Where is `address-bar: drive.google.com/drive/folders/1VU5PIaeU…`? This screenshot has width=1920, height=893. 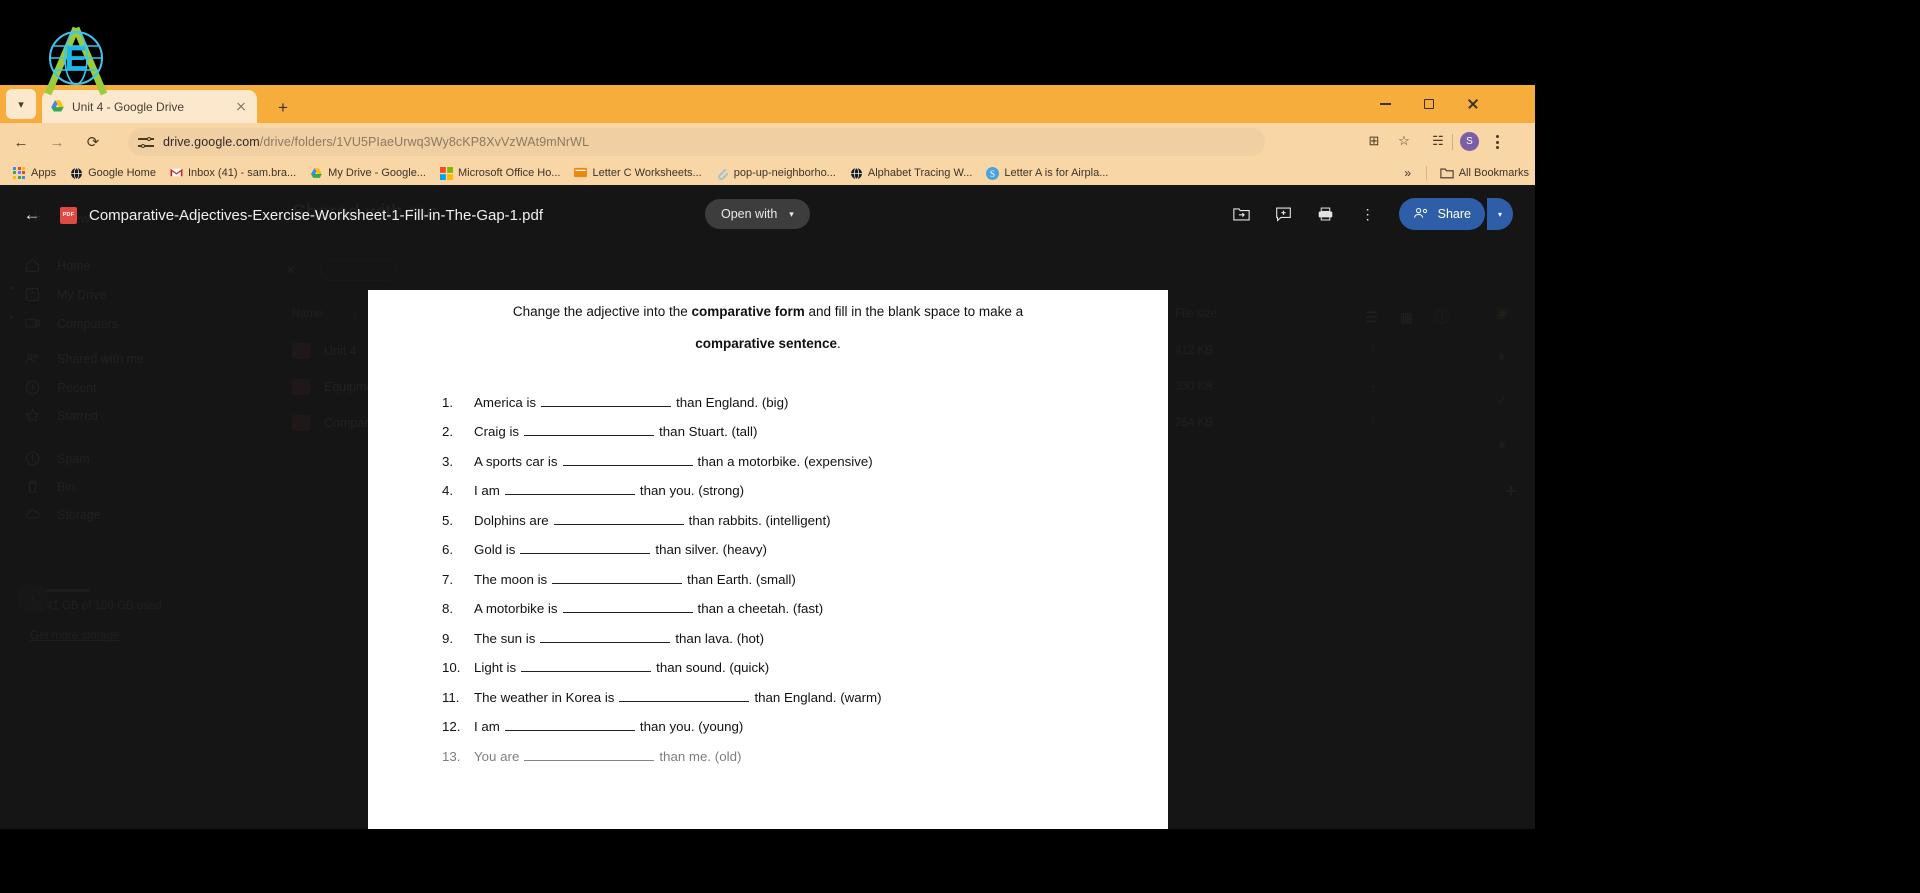 address-bar: drive.google.com/drive/folders/1VU5PIaeU… is located at coordinates (696, 142).